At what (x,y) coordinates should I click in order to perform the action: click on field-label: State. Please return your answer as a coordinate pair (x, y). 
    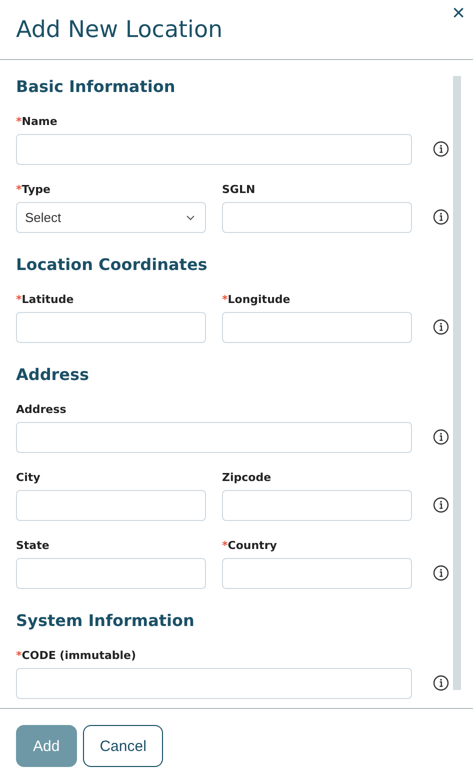
    Looking at the image, I should click on (33, 546).